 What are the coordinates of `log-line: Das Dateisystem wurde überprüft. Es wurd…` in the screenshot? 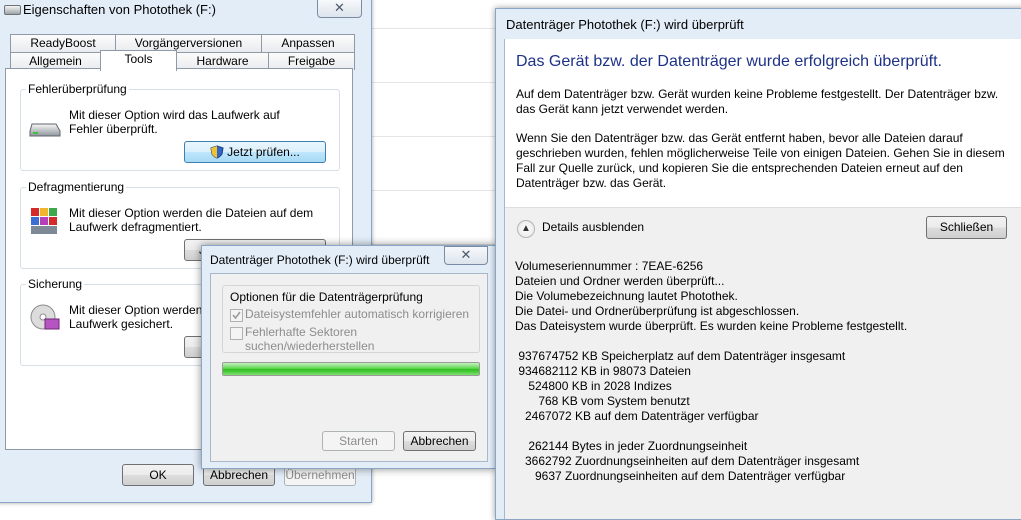 It's located at (711, 326).